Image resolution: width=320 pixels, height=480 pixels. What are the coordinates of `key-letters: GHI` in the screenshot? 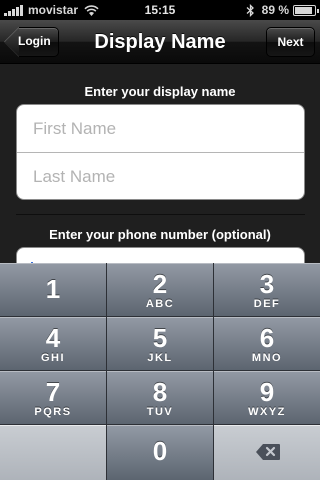 It's located at (53, 358).